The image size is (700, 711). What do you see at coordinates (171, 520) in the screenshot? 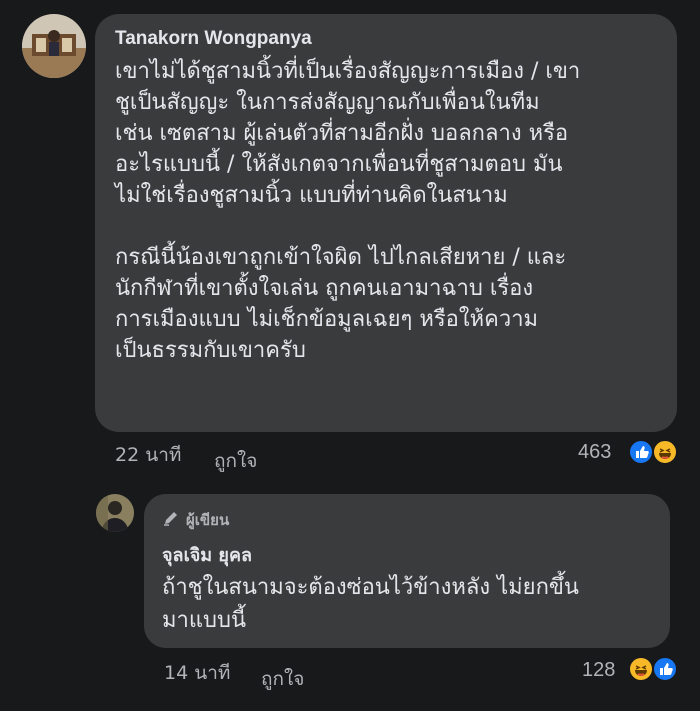
I see `pencil-icon` at bounding box center [171, 520].